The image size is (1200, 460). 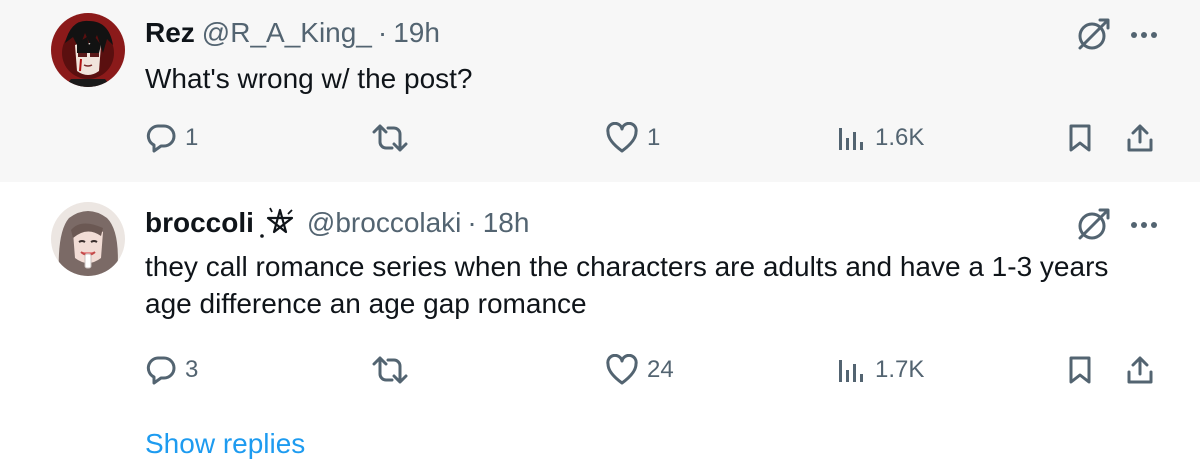 I want to click on tweet-header: Rez @R_A_King_ · 19h, so click(x=292, y=33).